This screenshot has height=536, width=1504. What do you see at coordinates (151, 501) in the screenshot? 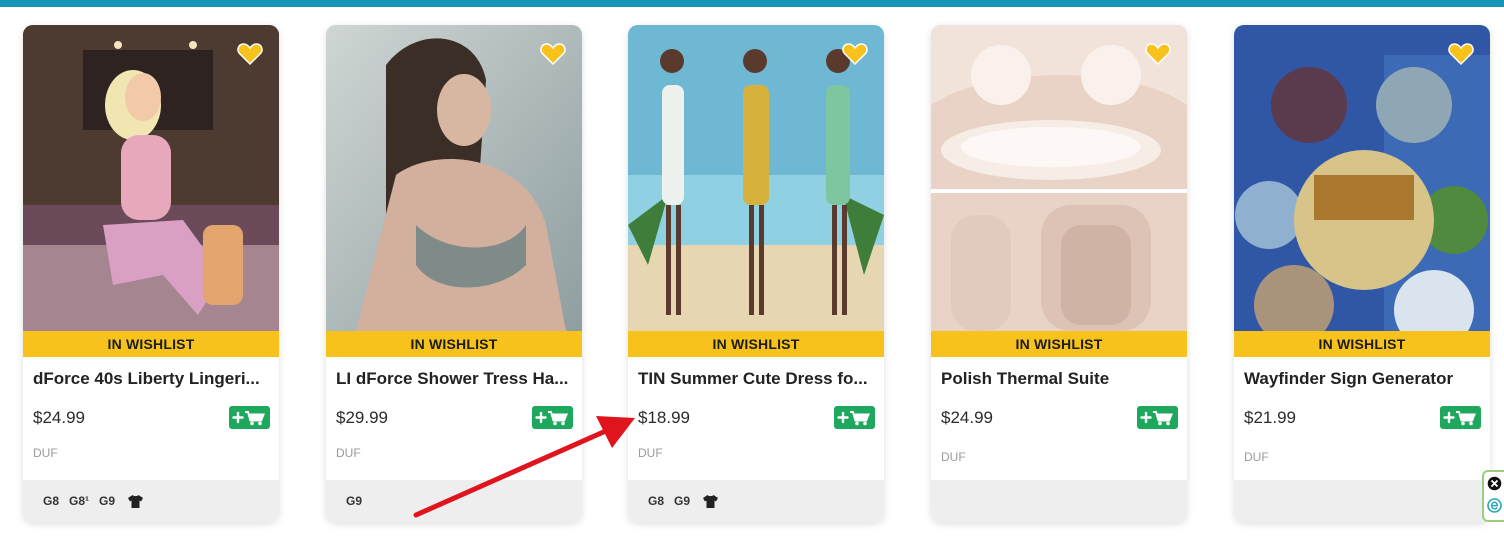
I see `compatibility-footer: G8 G8¹ G9` at bounding box center [151, 501].